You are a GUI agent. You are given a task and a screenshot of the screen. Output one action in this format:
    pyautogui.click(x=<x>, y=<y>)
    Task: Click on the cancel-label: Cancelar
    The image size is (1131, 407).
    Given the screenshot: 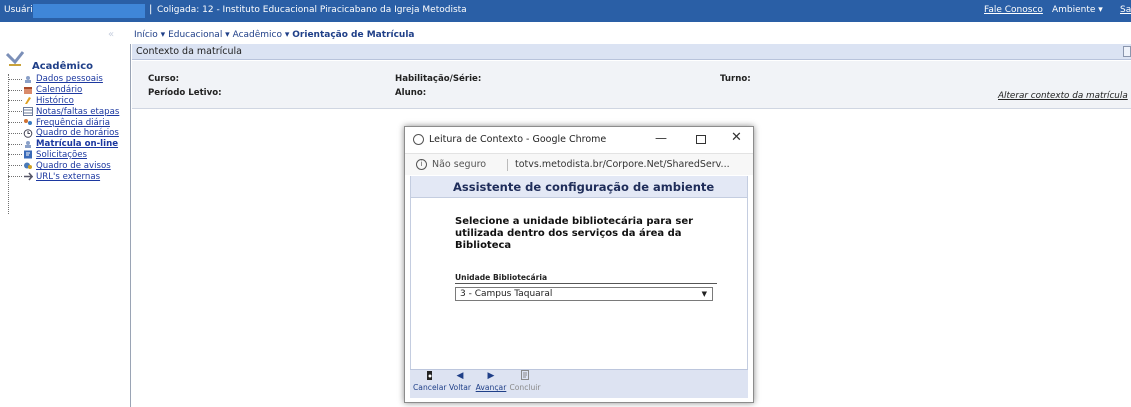 What is the action you would take?
    pyautogui.click(x=430, y=387)
    